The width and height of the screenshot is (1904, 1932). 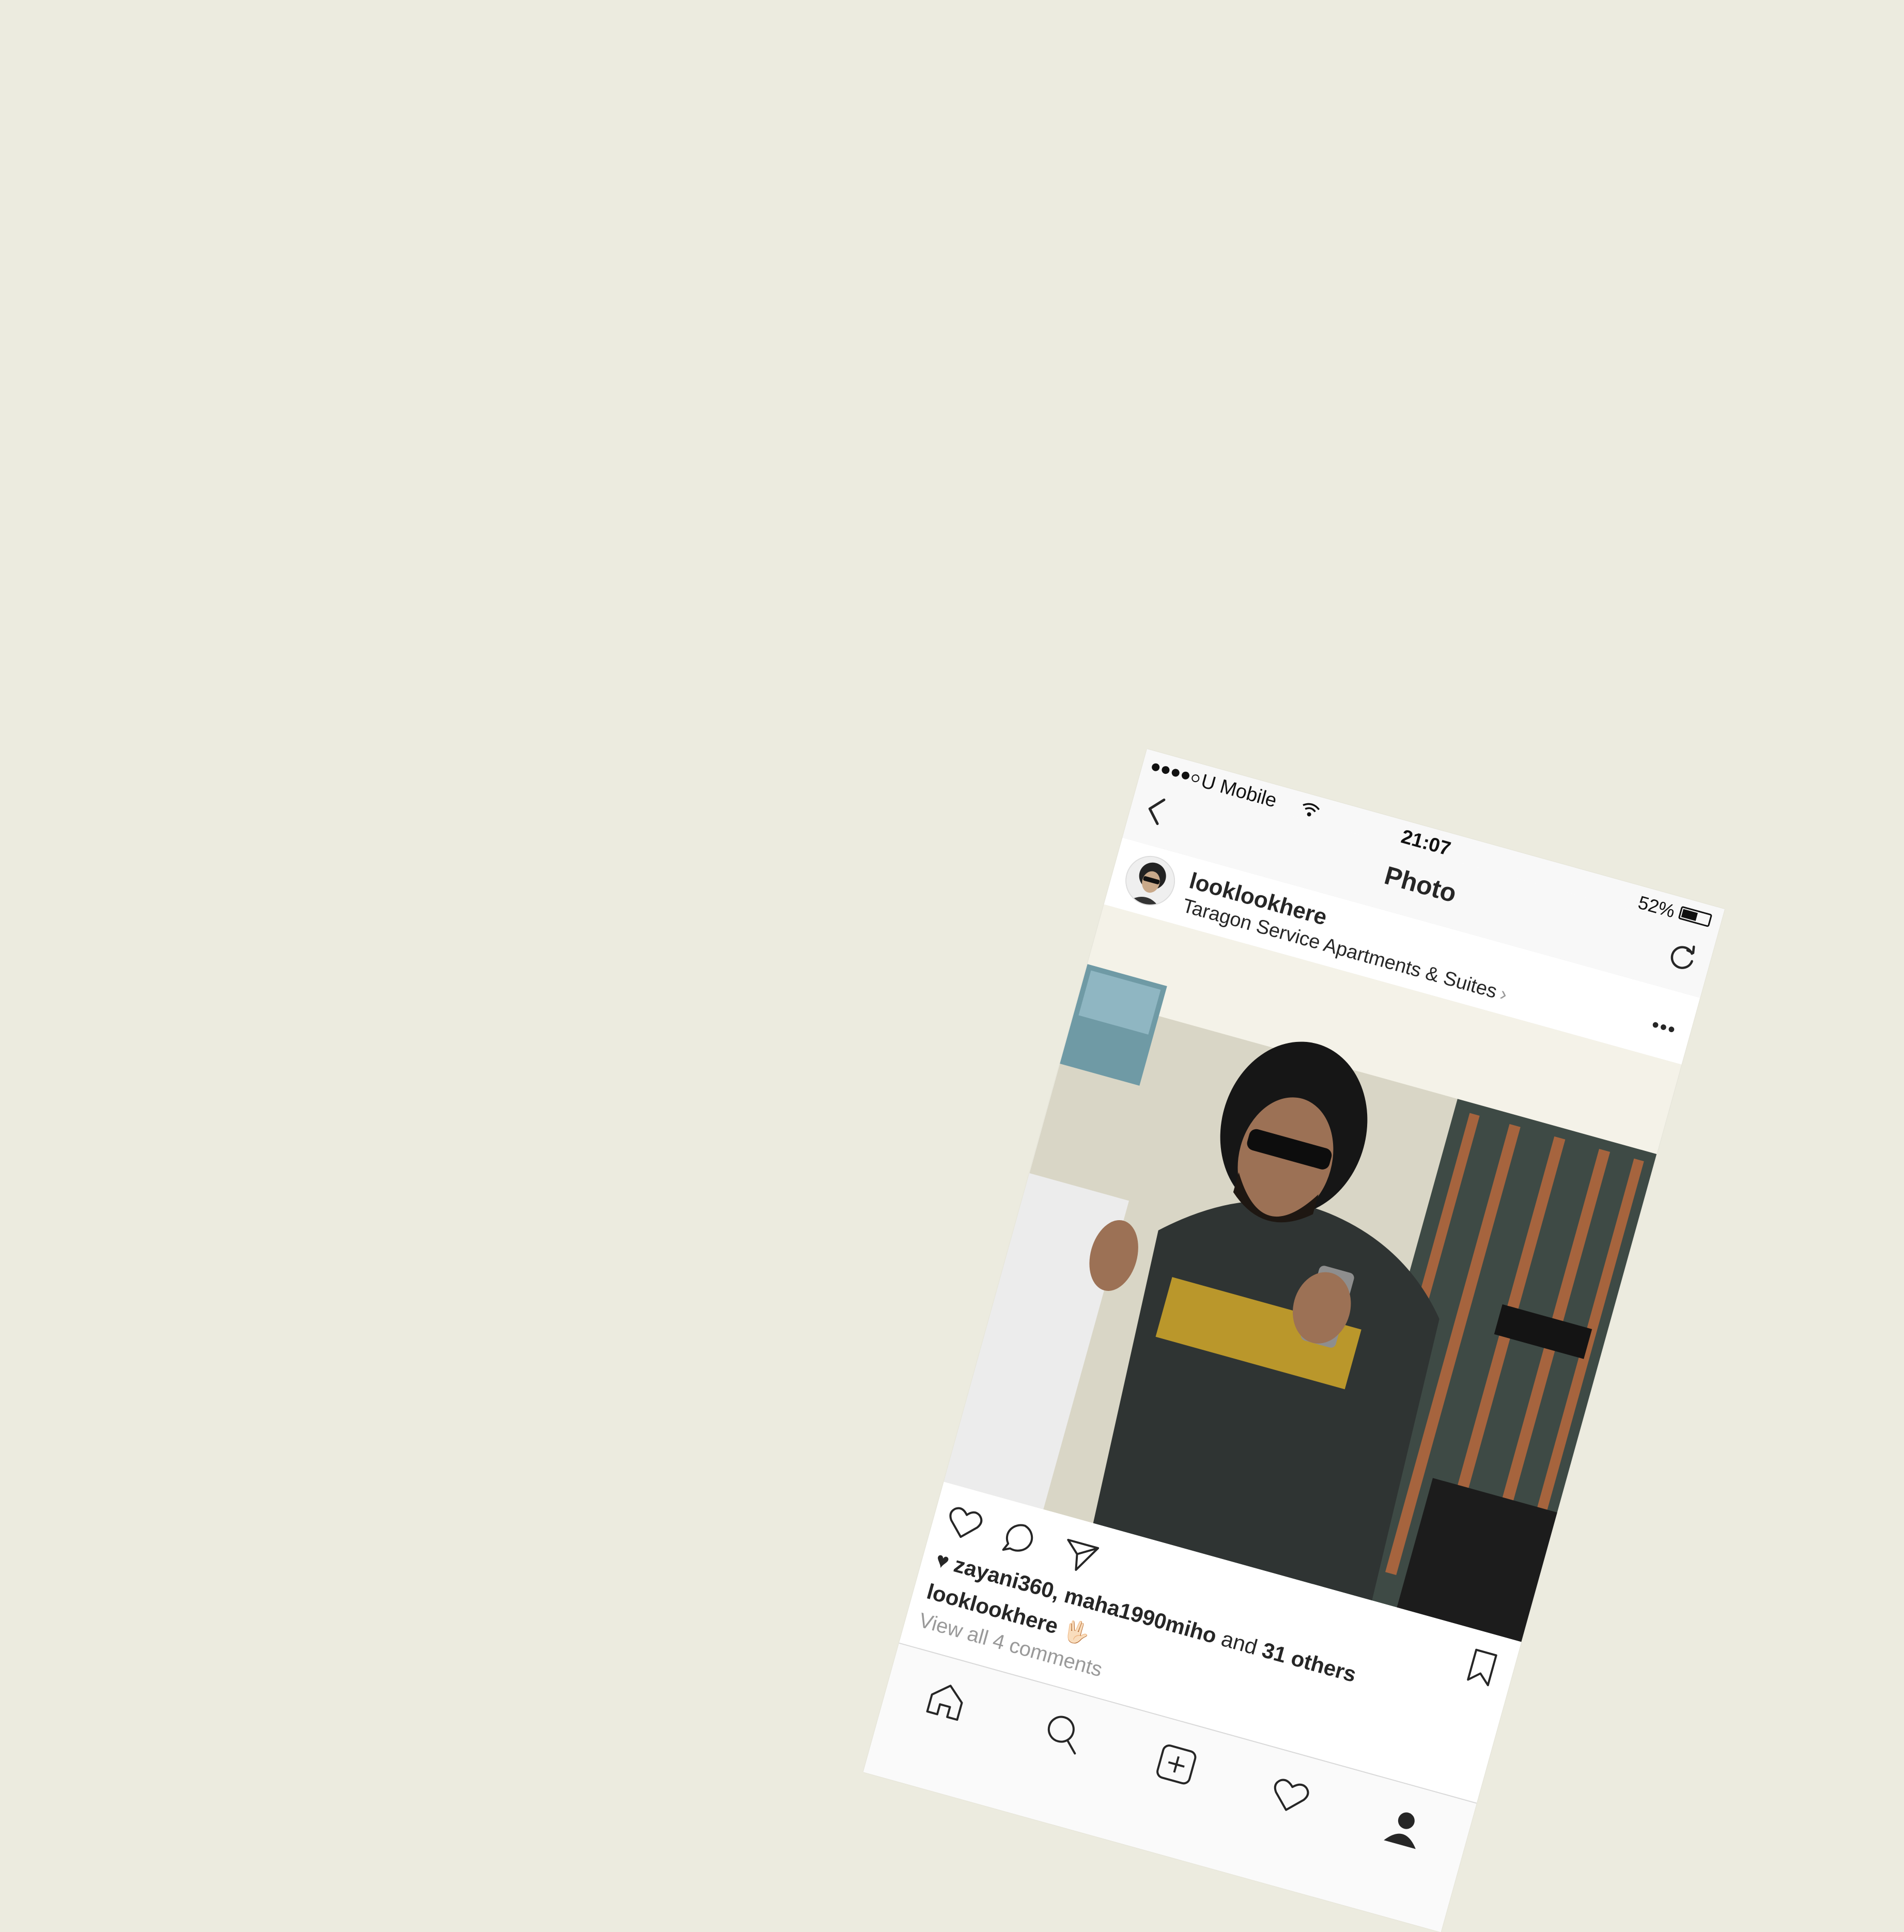 What do you see at coordinates (1290, 1796) in the screenshot?
I see `activity-icon` at bounding box center [1290, 1796].